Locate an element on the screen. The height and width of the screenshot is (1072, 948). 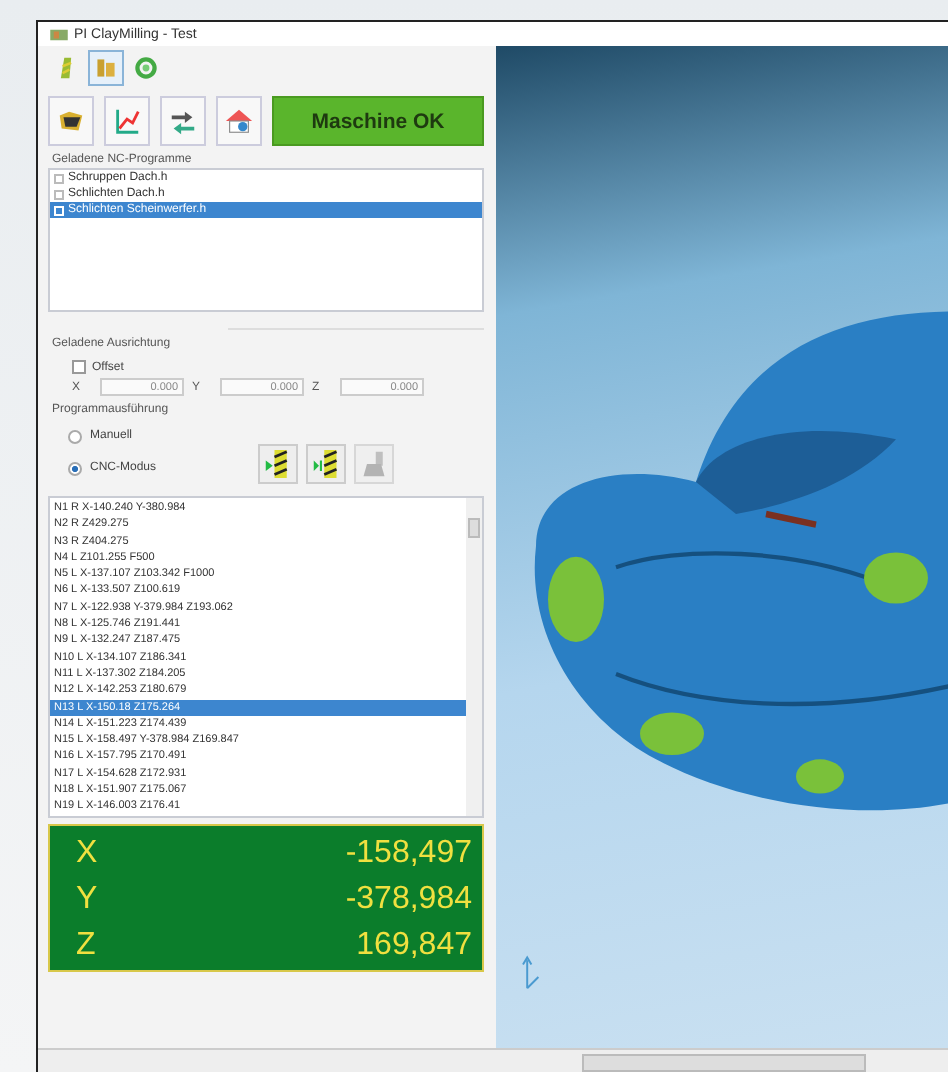
scrollbar is located at coordinates (474, 657).